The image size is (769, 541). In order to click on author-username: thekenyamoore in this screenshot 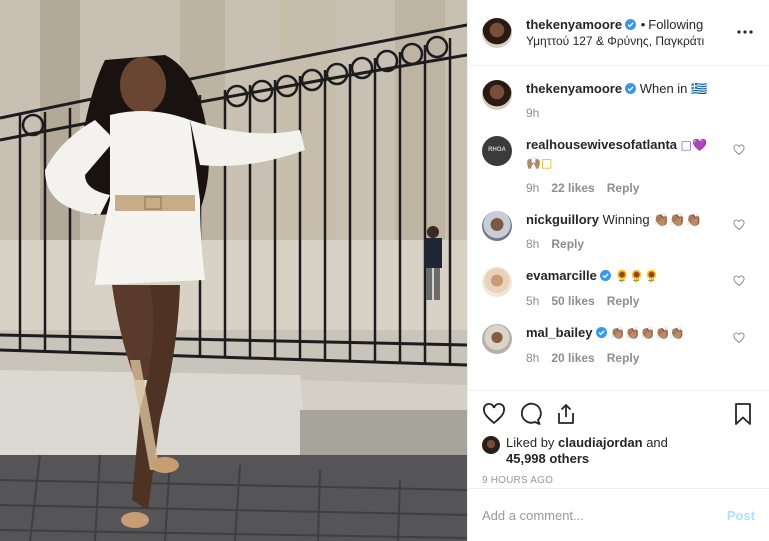, I will do `click(574, 24)`.